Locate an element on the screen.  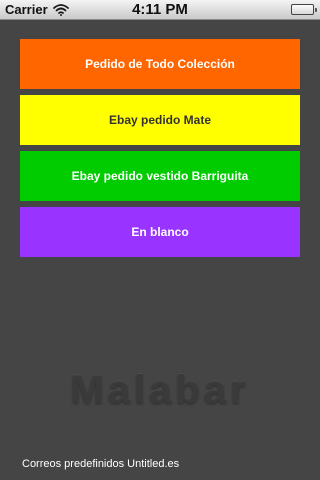
order-button-label: Ebay pedido vestido Barriguita is located at coordinates (160, 176).